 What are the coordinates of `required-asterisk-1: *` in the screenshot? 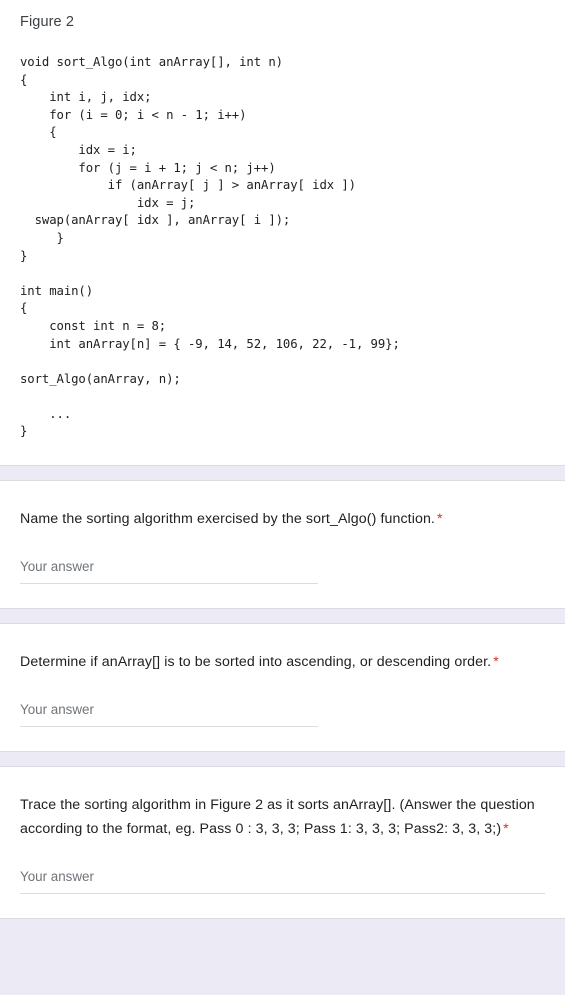 It's located at (439, 519).